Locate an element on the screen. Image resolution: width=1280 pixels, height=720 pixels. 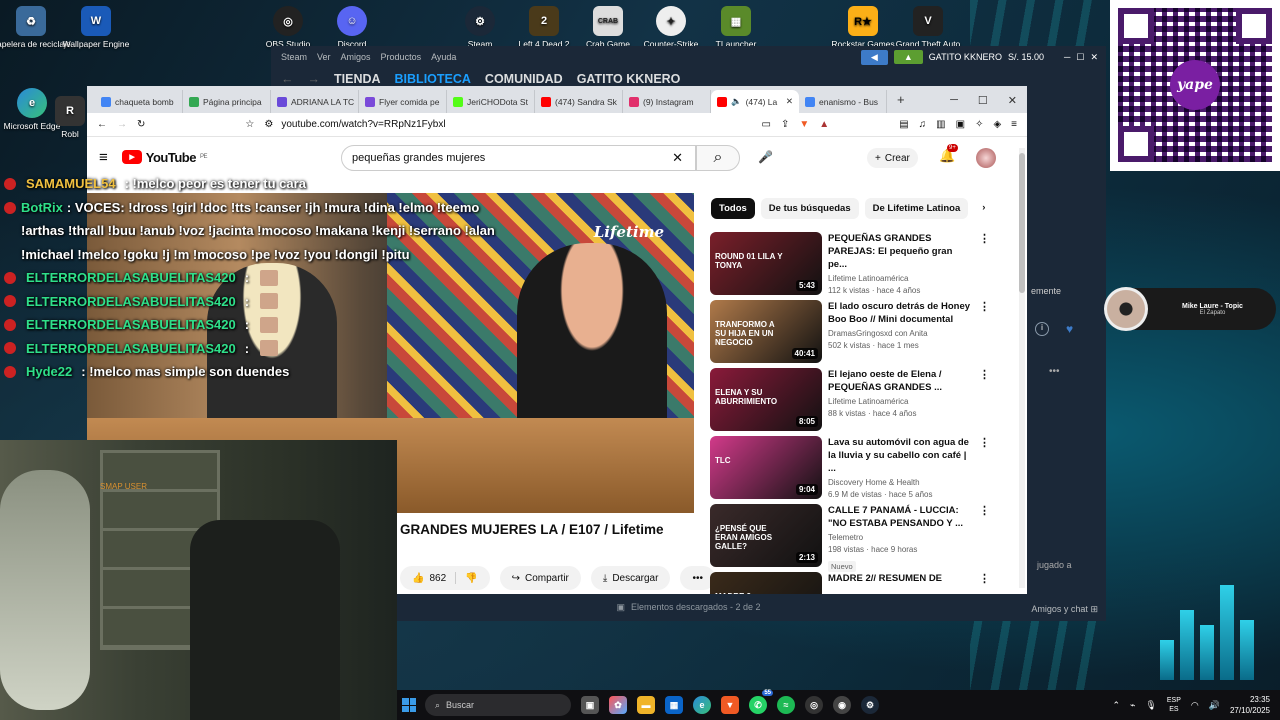
browser-tab: enanismo - Bus is located at coordinates (843, 101).